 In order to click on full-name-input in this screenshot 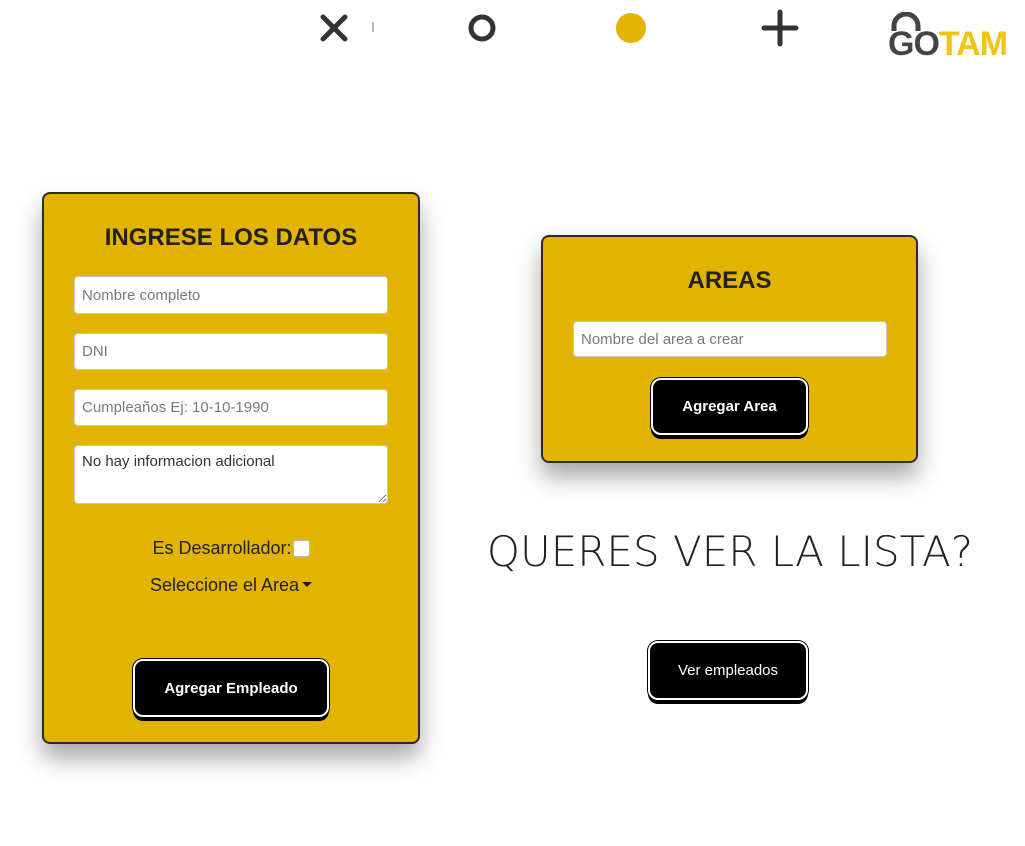, I will do `click(231, 295)`.